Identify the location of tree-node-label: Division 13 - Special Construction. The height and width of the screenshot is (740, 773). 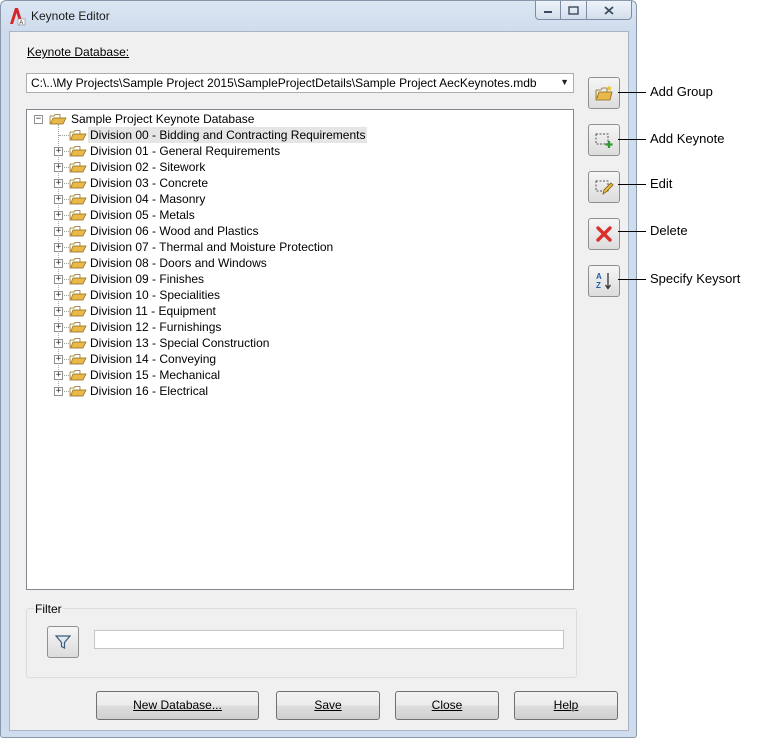
(180, 343).